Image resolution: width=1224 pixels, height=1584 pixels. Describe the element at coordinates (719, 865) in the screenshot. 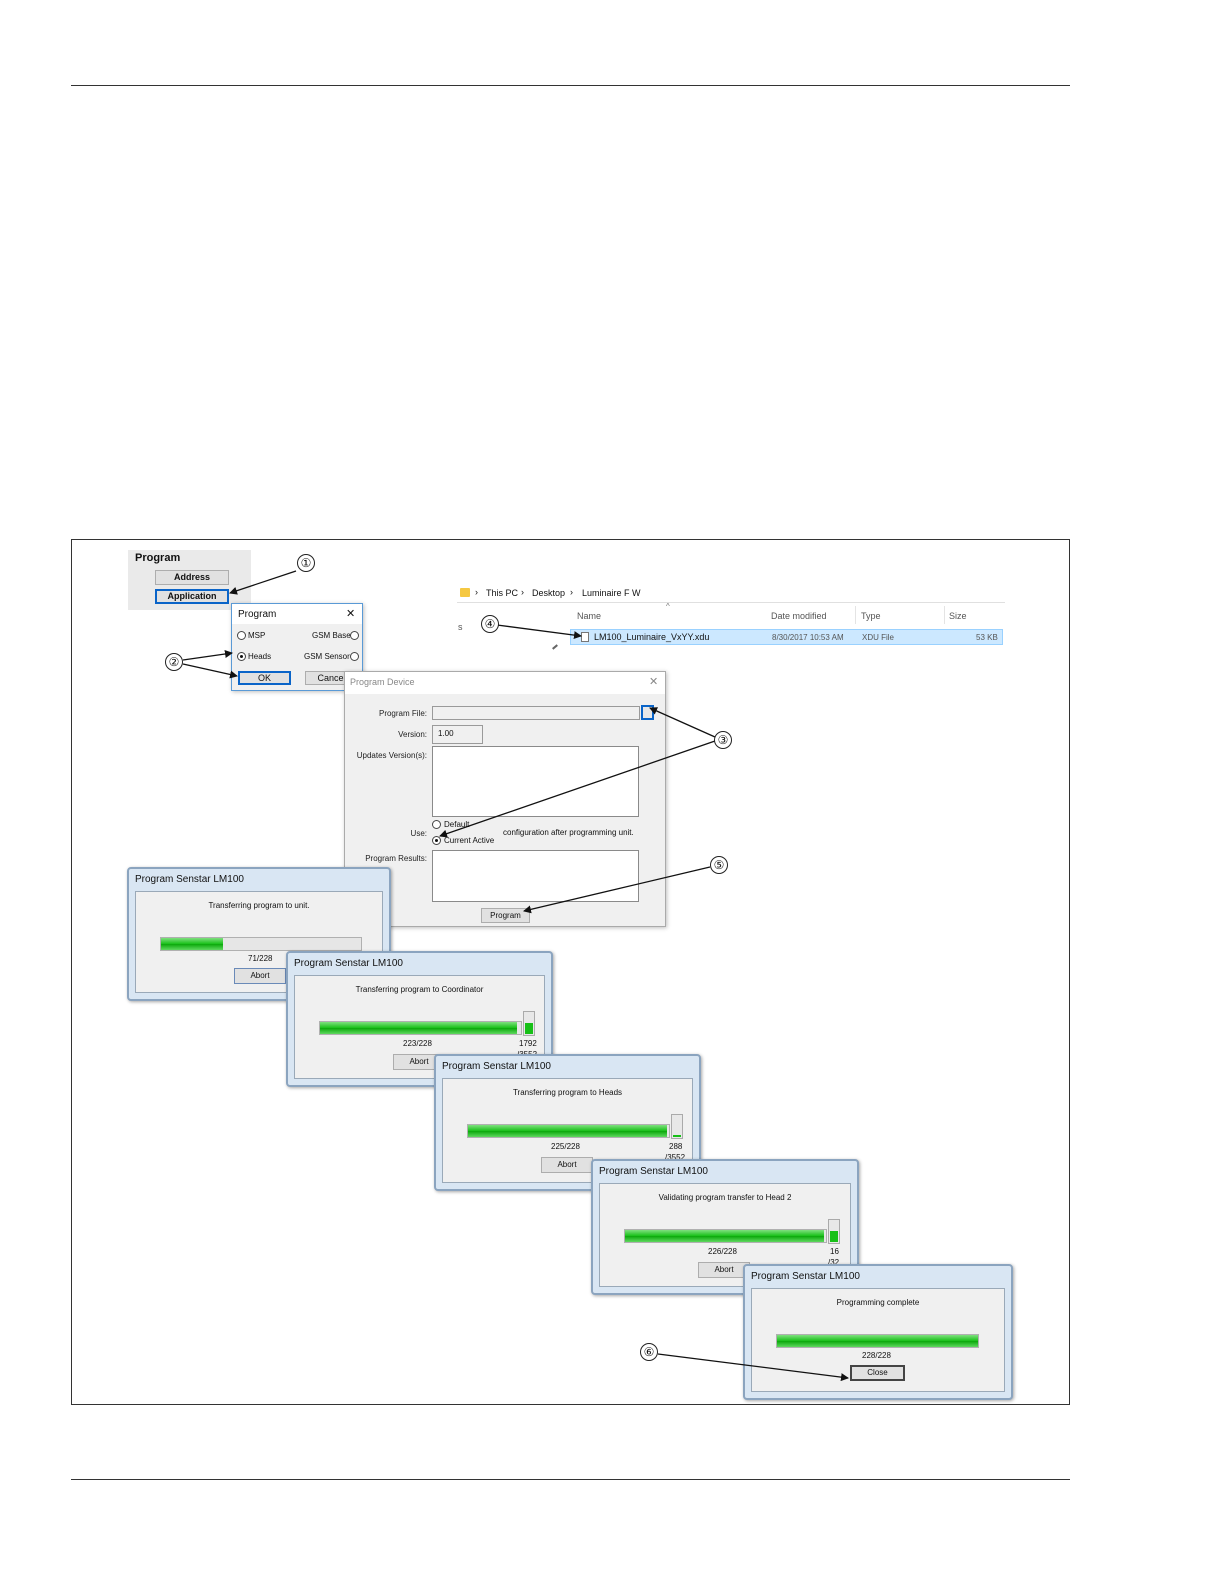

I see `callout-5: ⑤` at that location.